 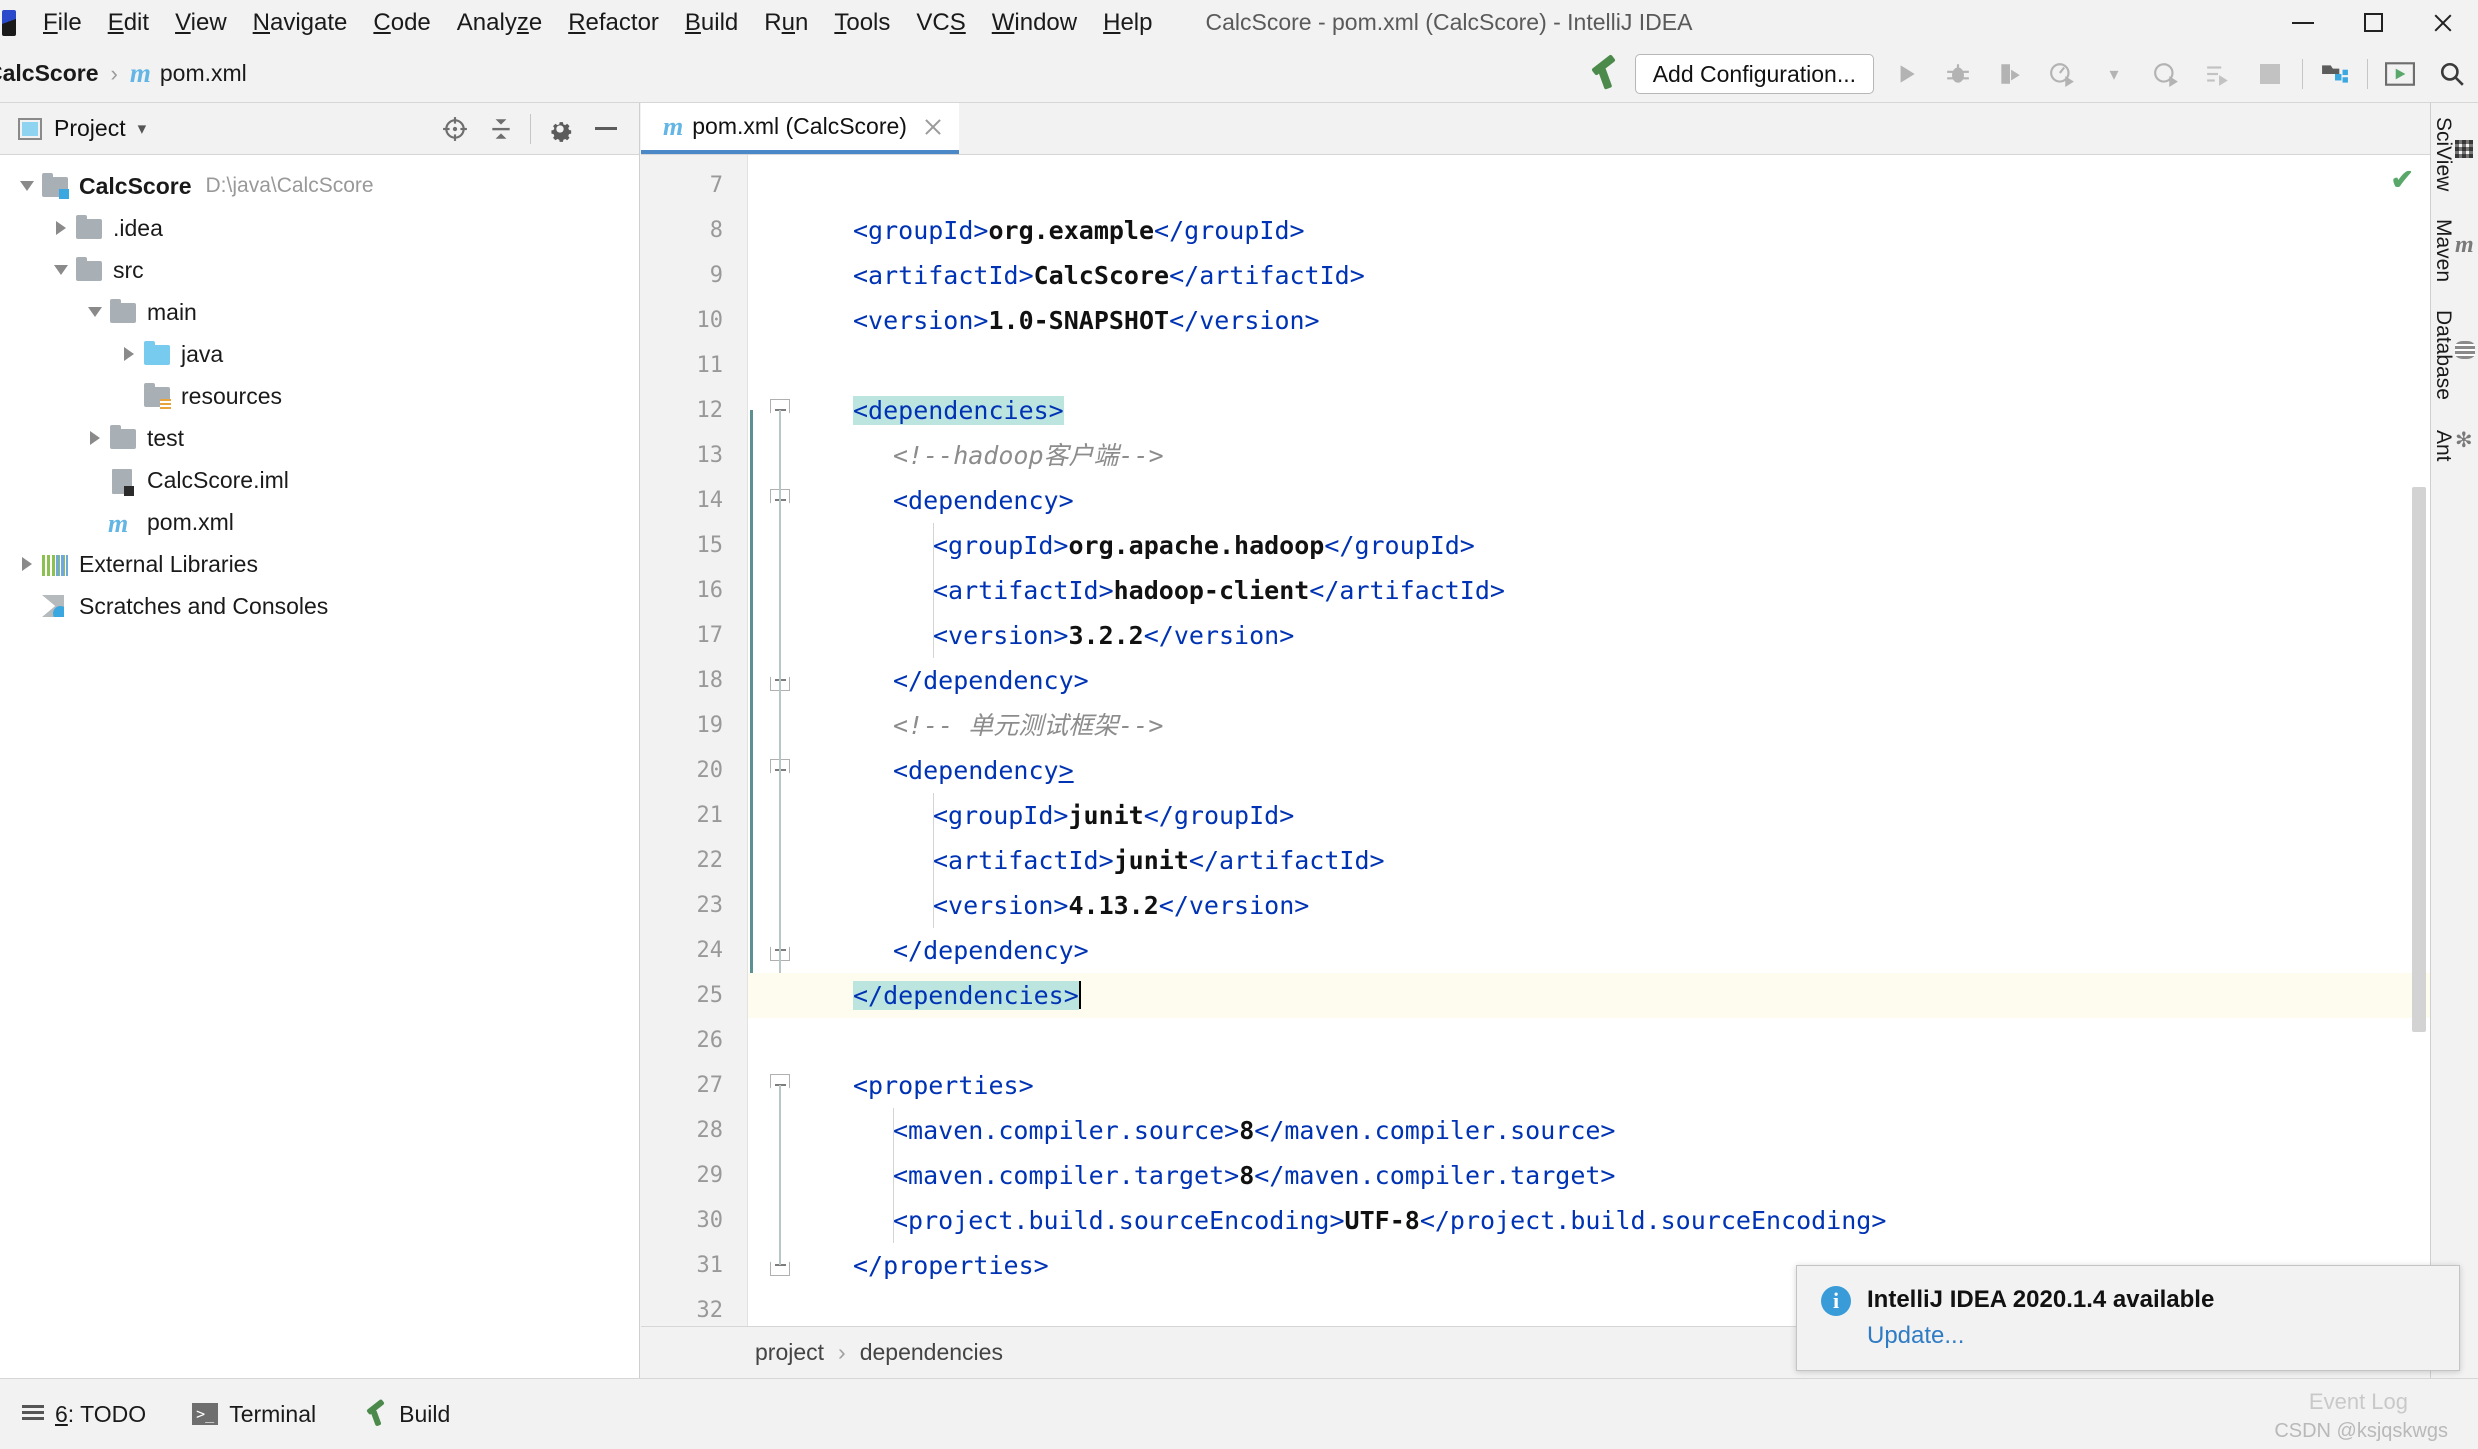 What do you see at coordinates (1086, 320) in the screenshot?
I see `code-text: <version>1.0-SNAPSHOT</version>` at bounding box center [1086, 320].